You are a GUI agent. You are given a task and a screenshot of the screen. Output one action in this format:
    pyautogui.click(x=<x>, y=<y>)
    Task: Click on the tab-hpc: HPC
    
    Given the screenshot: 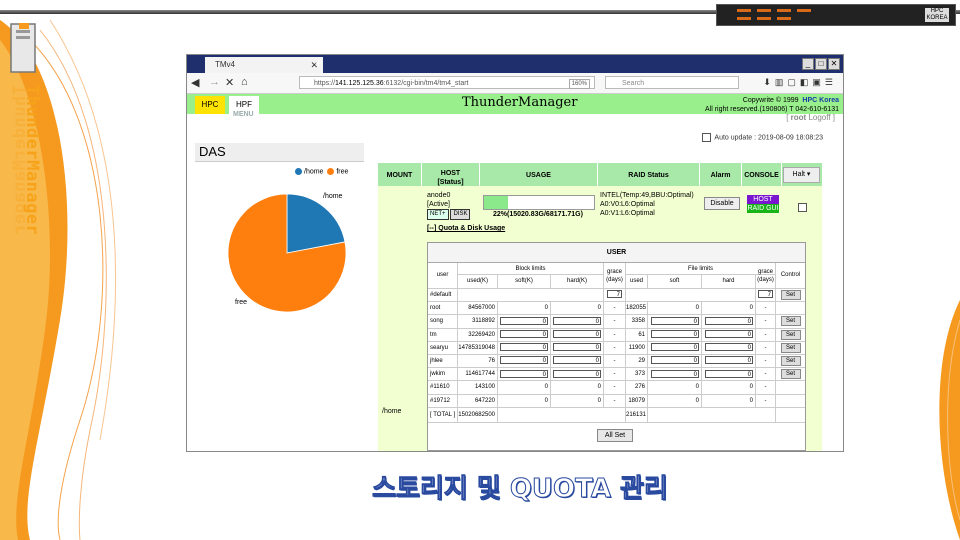 What is the action you would take?
    pyautogui.click(x=210, y=105)
    